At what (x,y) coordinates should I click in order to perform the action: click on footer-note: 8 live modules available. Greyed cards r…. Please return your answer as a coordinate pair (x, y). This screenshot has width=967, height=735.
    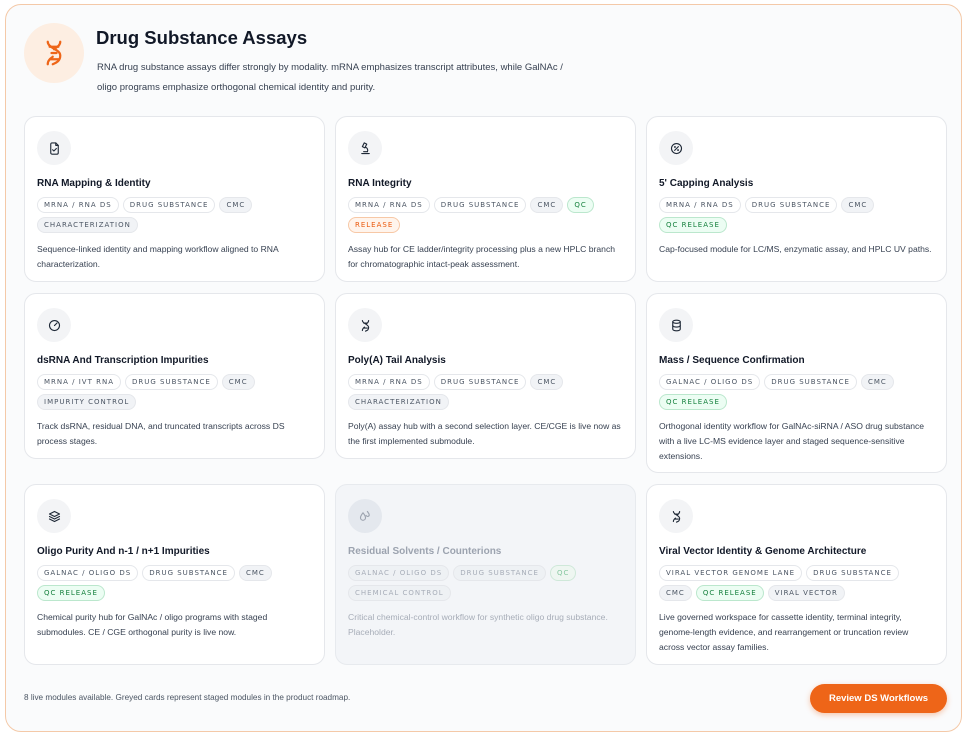
    Looking at the image, I should click on (187, 697).